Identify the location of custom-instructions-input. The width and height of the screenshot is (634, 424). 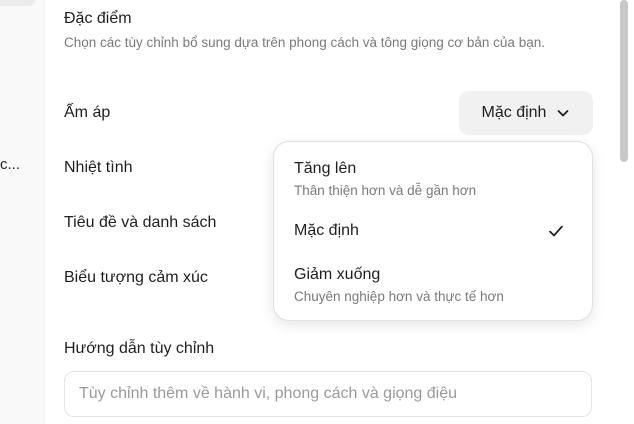
(328, 394).